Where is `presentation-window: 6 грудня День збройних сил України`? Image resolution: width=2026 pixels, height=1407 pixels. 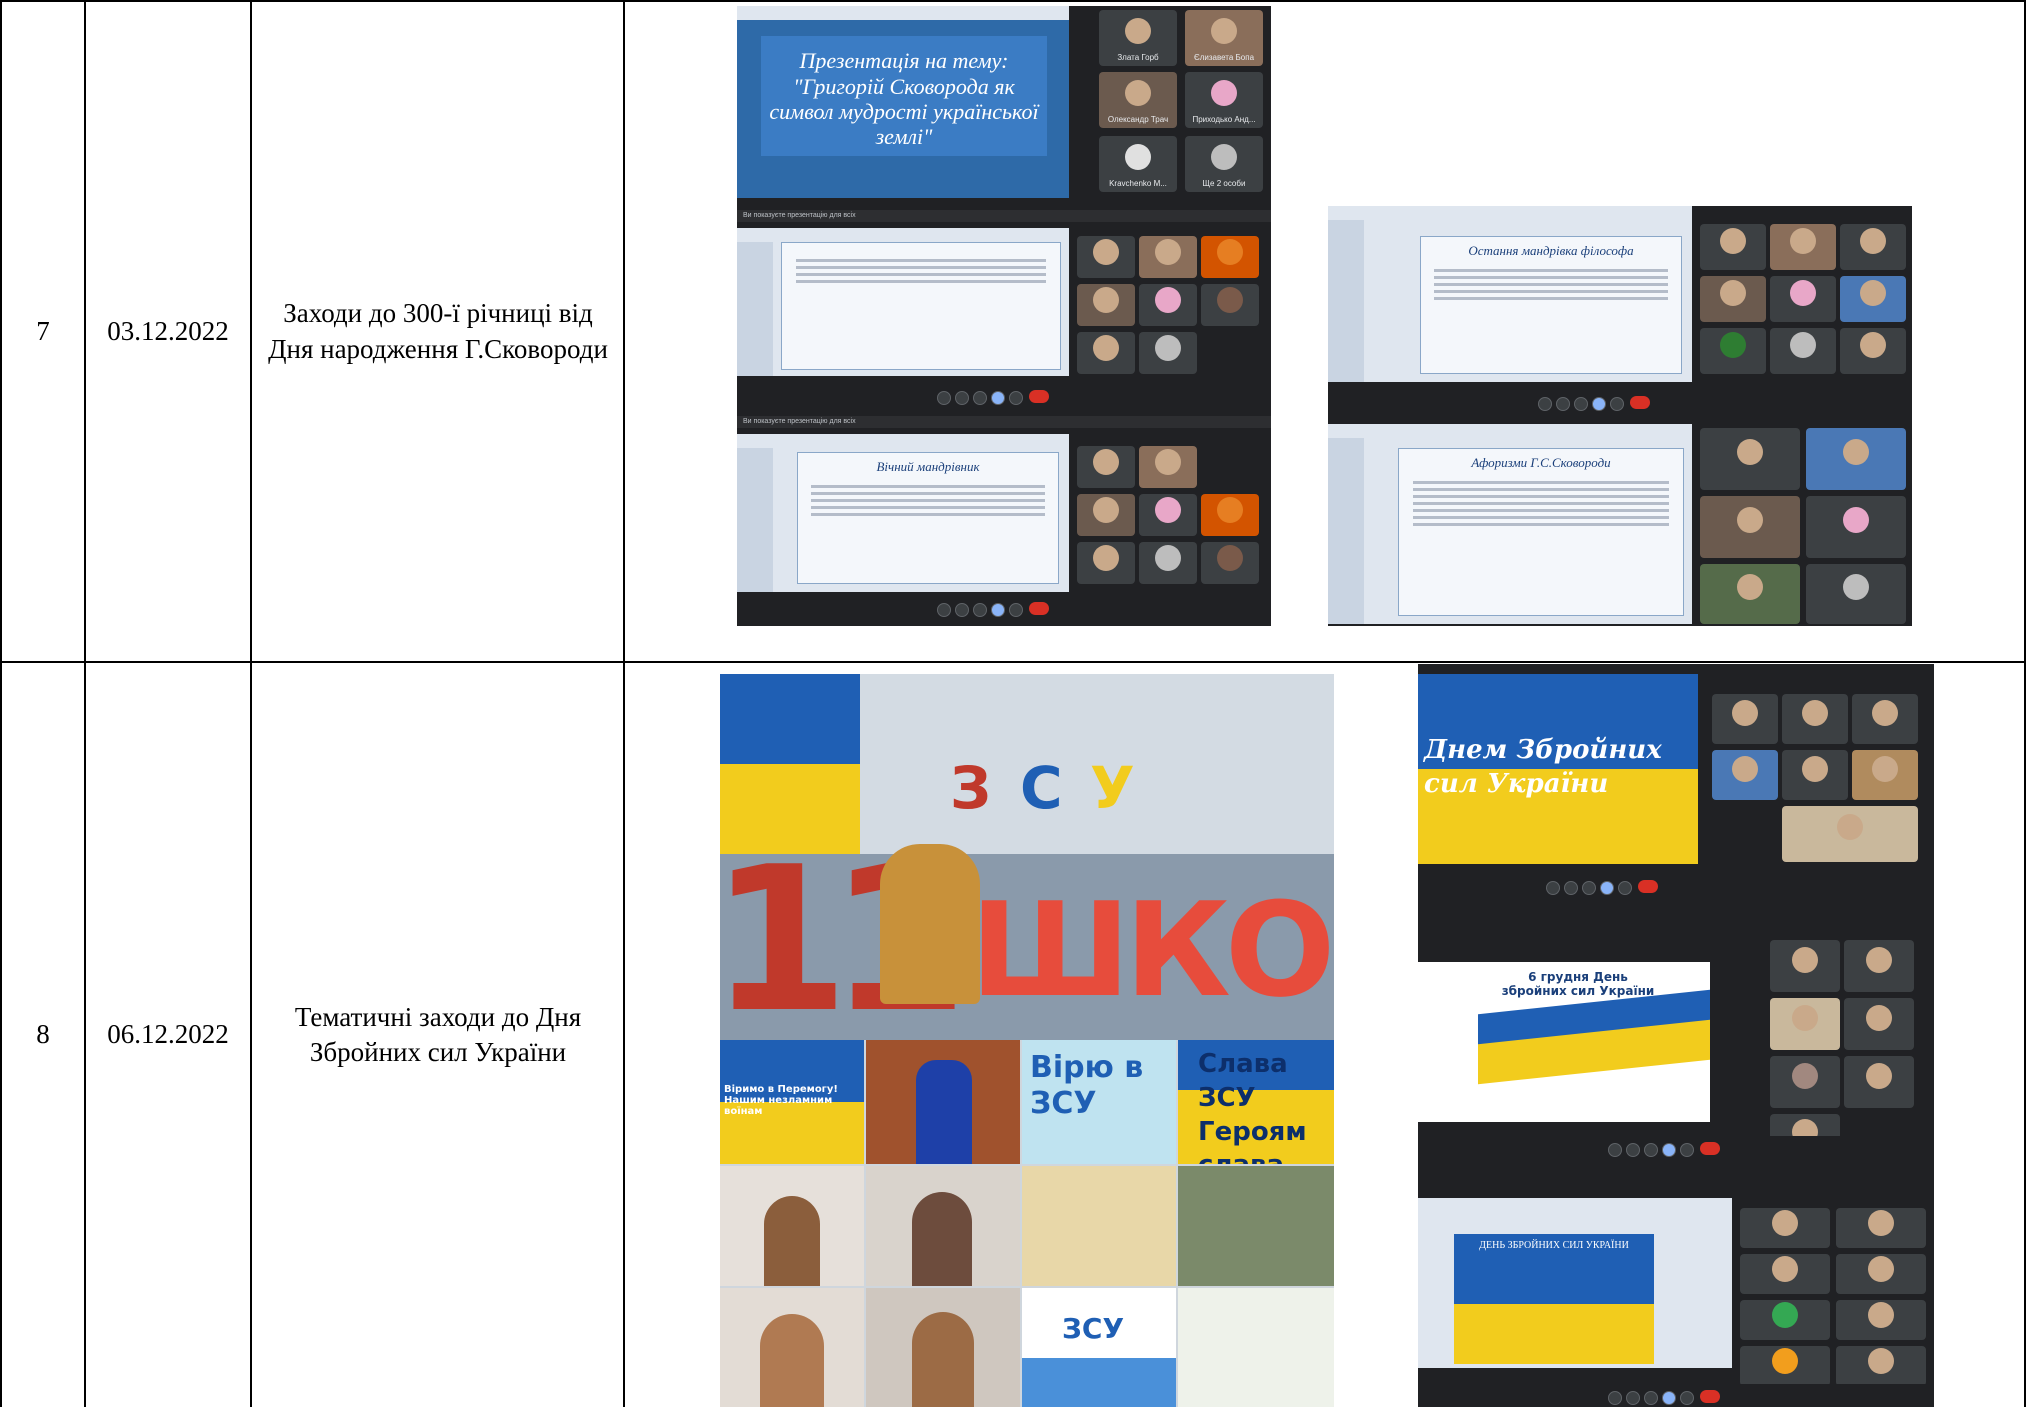
presentation-window: 6 грудня День збройних сил України is located at coordinates (1564, 1042).